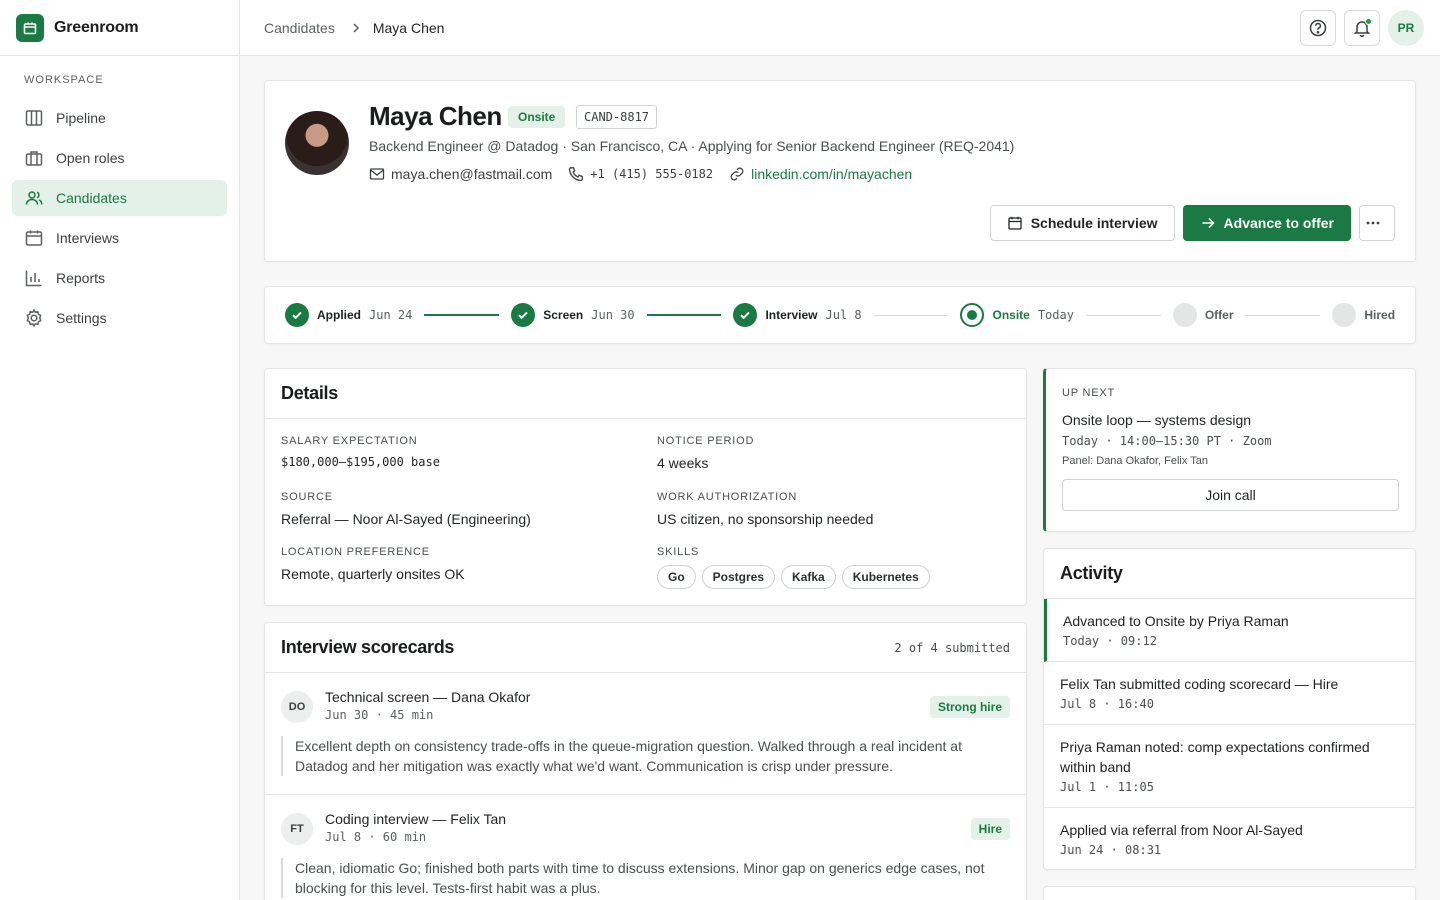  What do you see at coordinates (96, 27) in the screenshot?
I see `app-name: Greenroom` at bounding box center [96, 27].